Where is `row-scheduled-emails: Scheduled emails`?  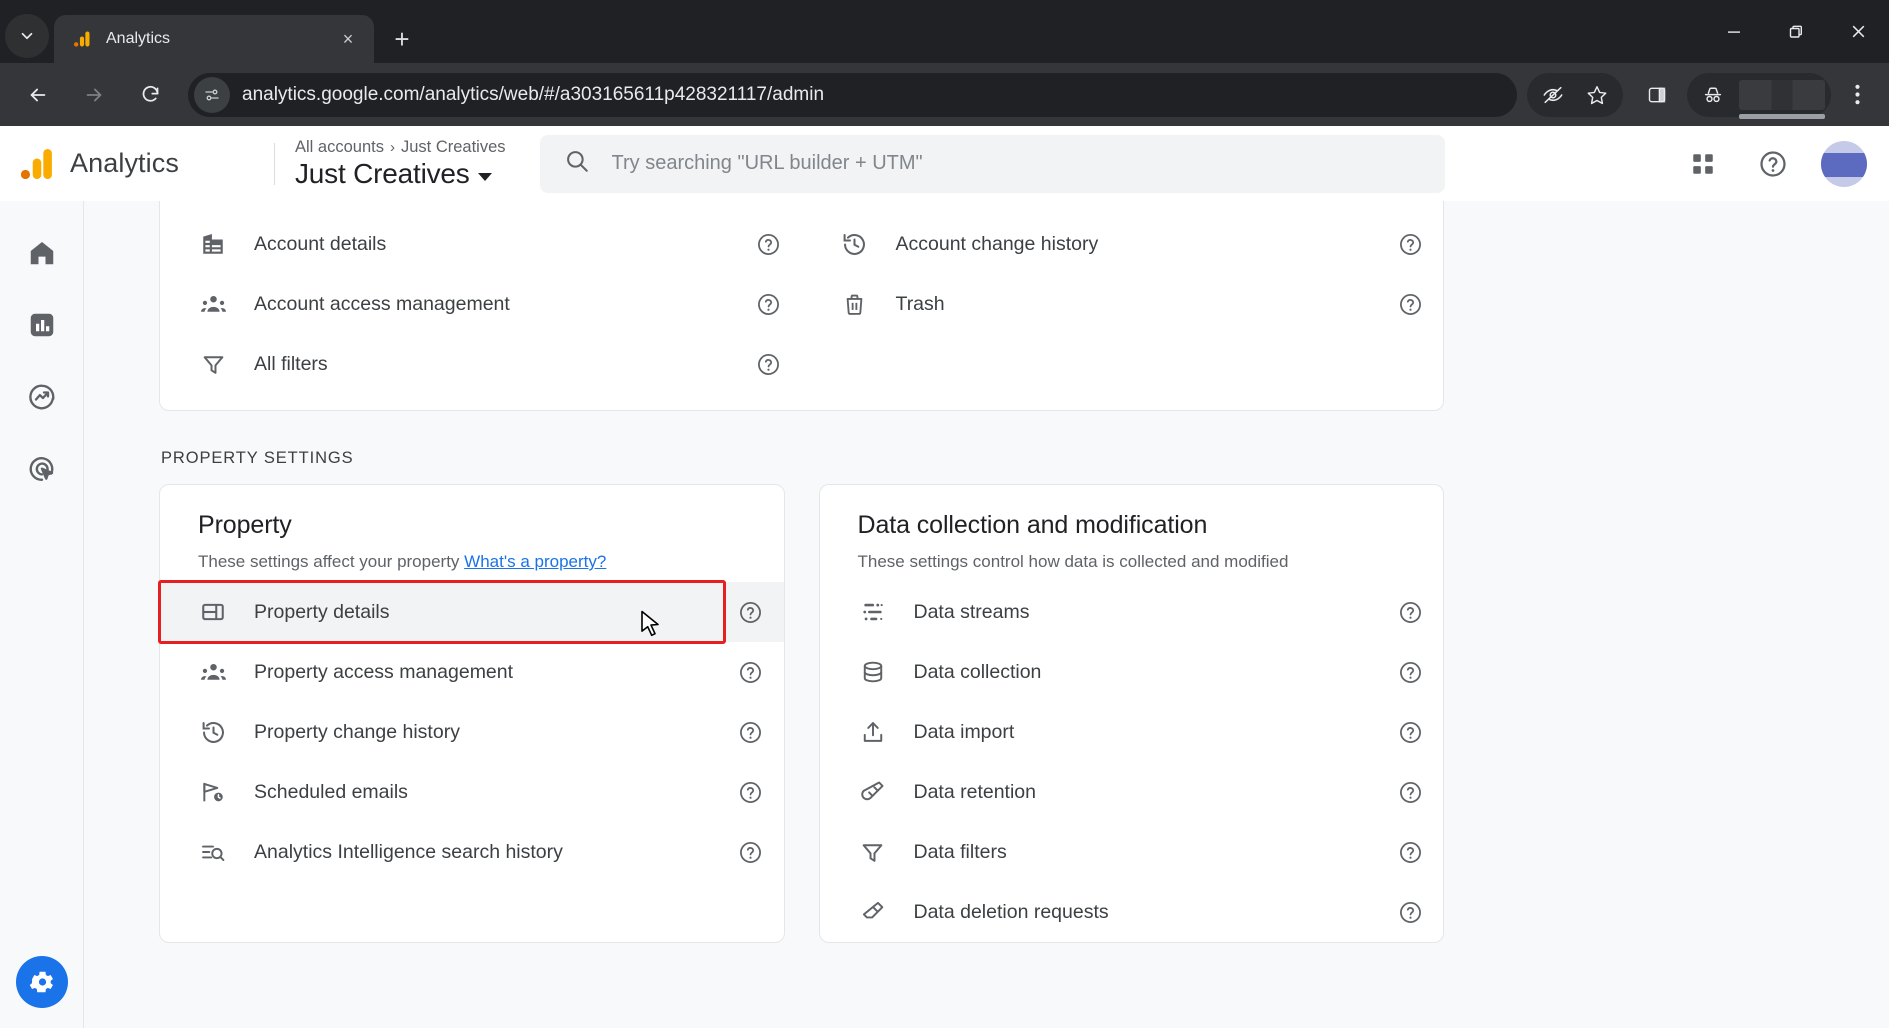 row-scheduled-emails: Scheduled emails is located at coordinates (472, 792).